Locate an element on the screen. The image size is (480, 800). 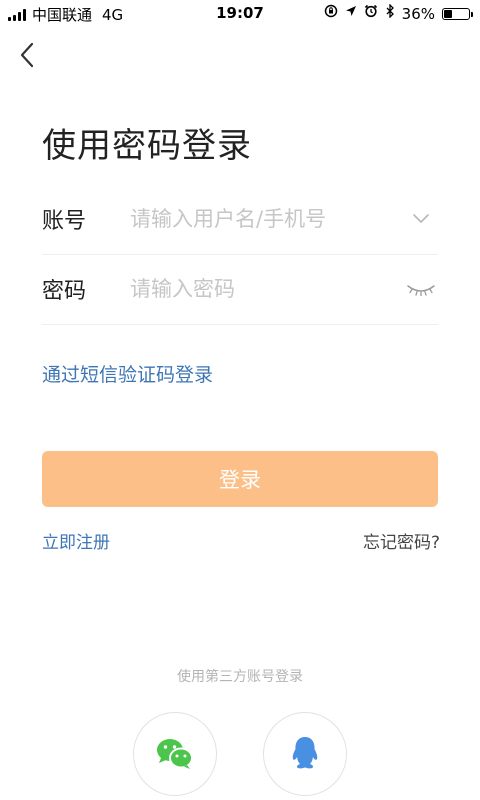
wechat-login-button is located at coordinates (175, 754).